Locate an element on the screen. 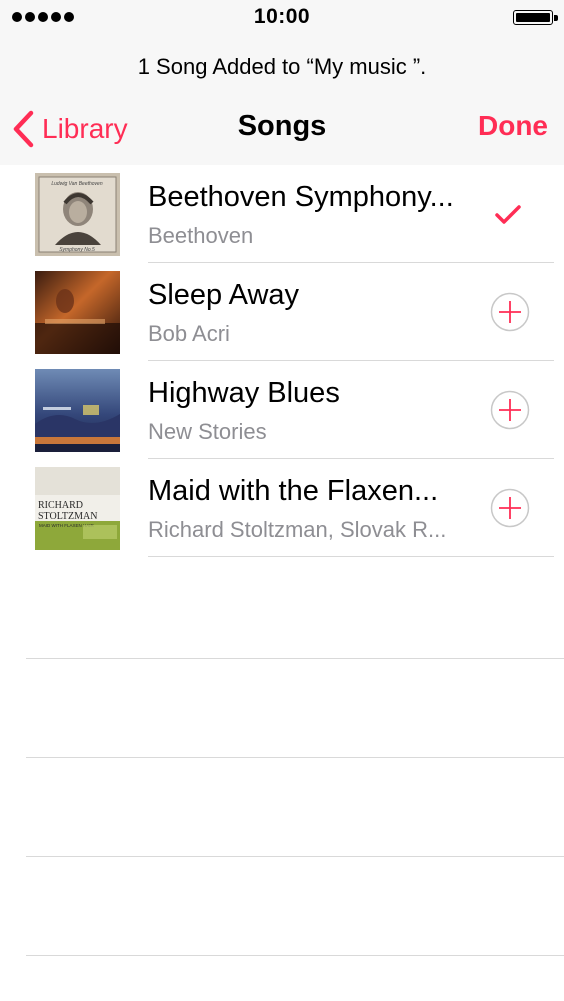 Image resolution: width=564 pixels, height=1001 pixels. status-bar: 10:00 is located at coordinates (282, 18).